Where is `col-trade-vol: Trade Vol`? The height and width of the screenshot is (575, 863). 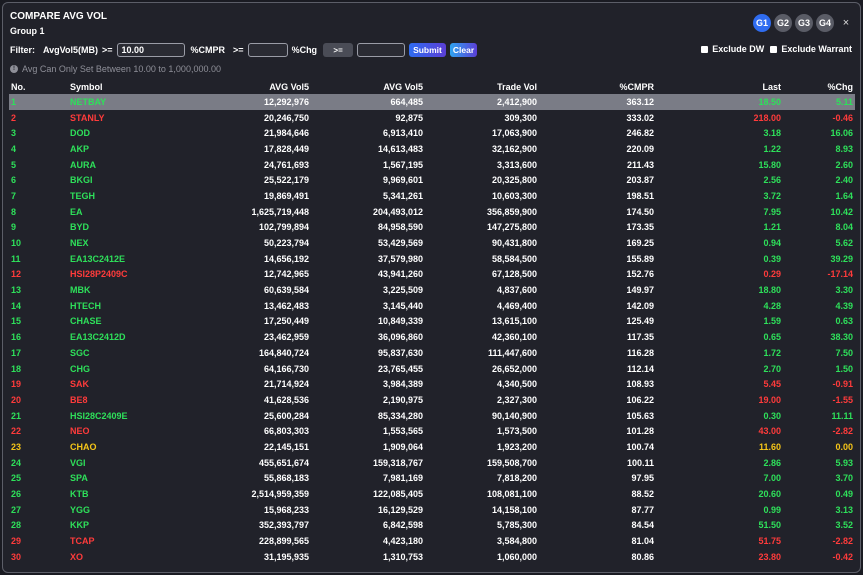
col-trade-vol: Trade Vol is located at coordinates (482, 86).